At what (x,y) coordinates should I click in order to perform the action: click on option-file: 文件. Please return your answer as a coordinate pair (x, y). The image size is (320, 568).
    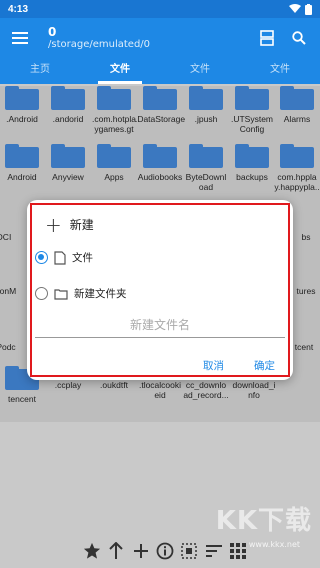
    Looking at the image, I should click on (64, 257).